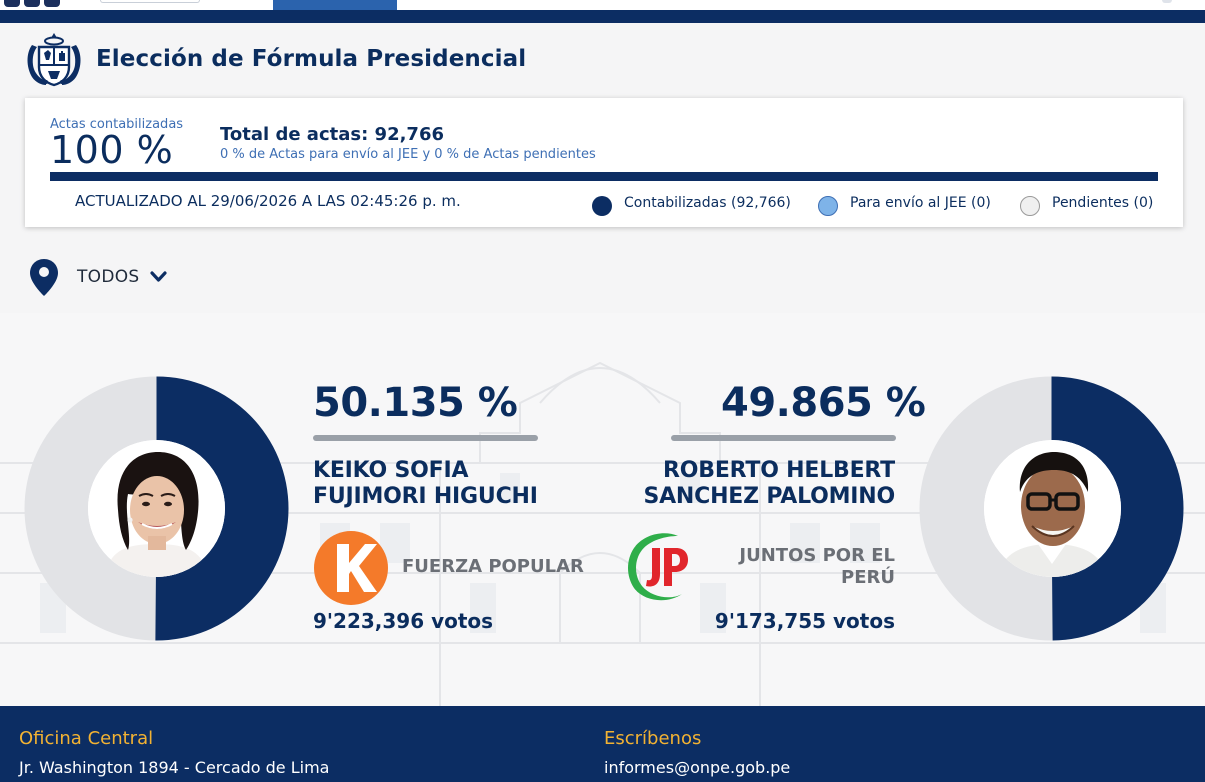 The image size is (1205, 782). Describe the element at coordinates (415, 403) in the screenshot. I see `vote-percent-keiko: 50.135 %` at that location.